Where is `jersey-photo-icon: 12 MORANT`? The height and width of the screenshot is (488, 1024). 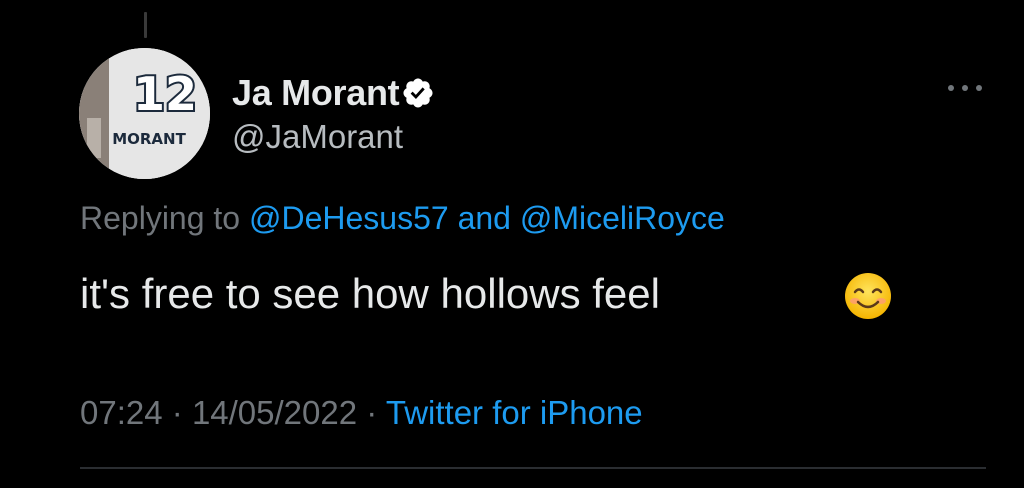
jersey-photo-icon: 12 MORANT is located at coordinates (144, 113).